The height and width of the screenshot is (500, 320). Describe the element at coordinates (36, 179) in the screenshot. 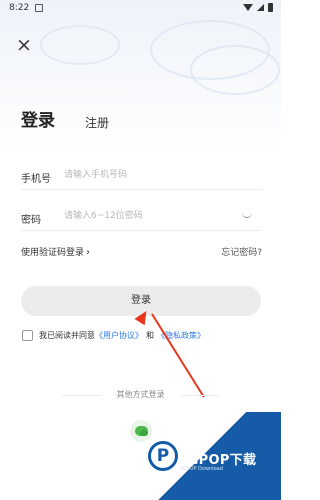

I see `phone-label: 手机号` at that location.